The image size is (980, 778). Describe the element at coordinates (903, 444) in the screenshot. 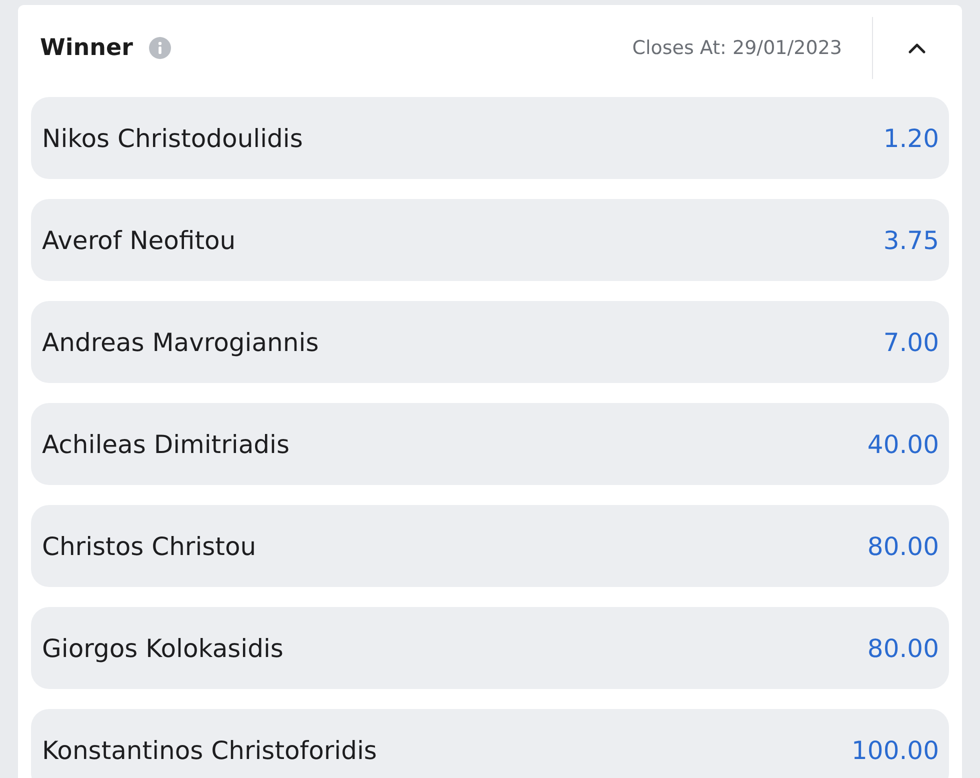

I see `odds-value: 40.00` at that location.